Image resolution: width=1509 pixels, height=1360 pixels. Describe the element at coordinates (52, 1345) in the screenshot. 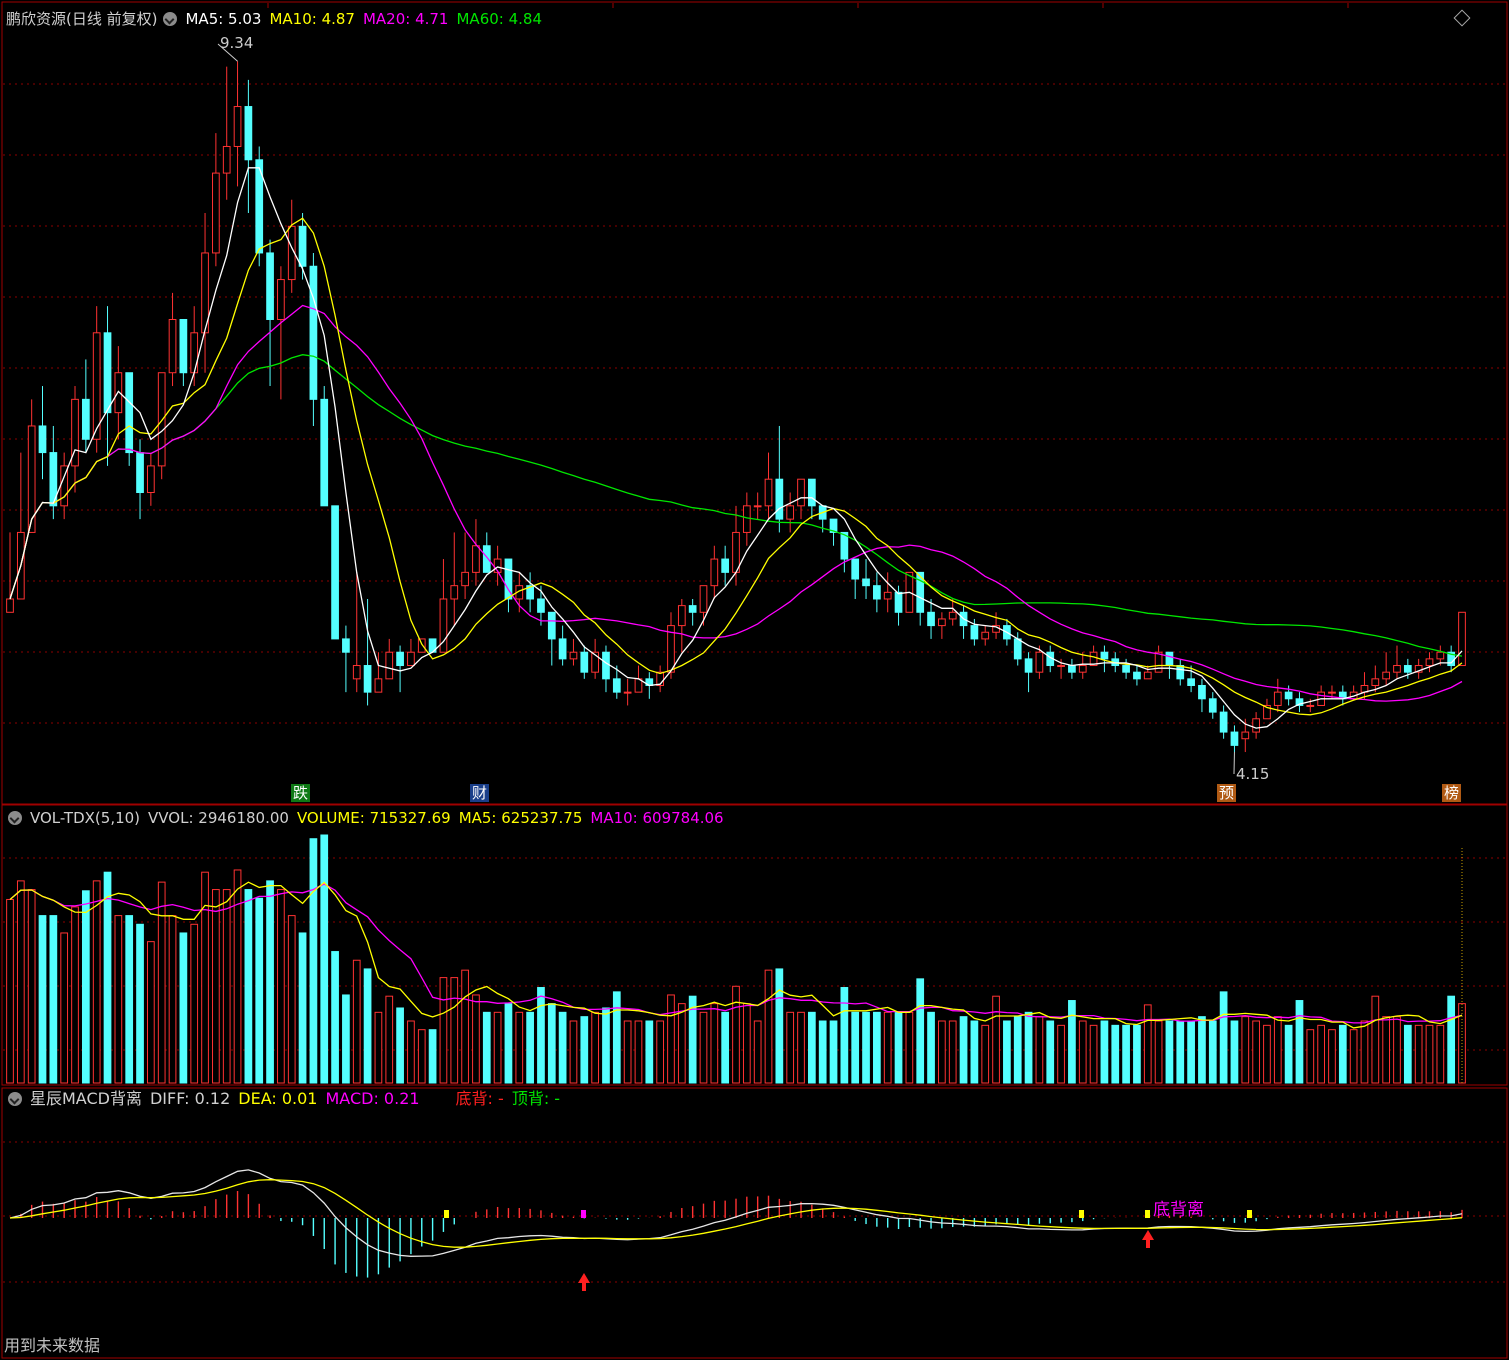

I see `footer-note: 用到未来数据` at that location.